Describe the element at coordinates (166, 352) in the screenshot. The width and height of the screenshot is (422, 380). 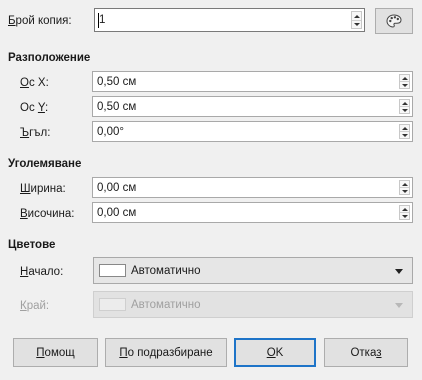
I see `defaults-button: По подразбиране` at that location.